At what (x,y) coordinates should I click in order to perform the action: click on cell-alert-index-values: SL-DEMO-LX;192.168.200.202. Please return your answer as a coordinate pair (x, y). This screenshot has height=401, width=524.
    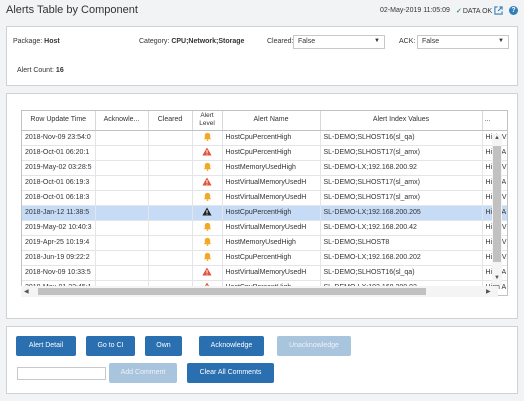
    Looking at the image, I should click on (401, 258).